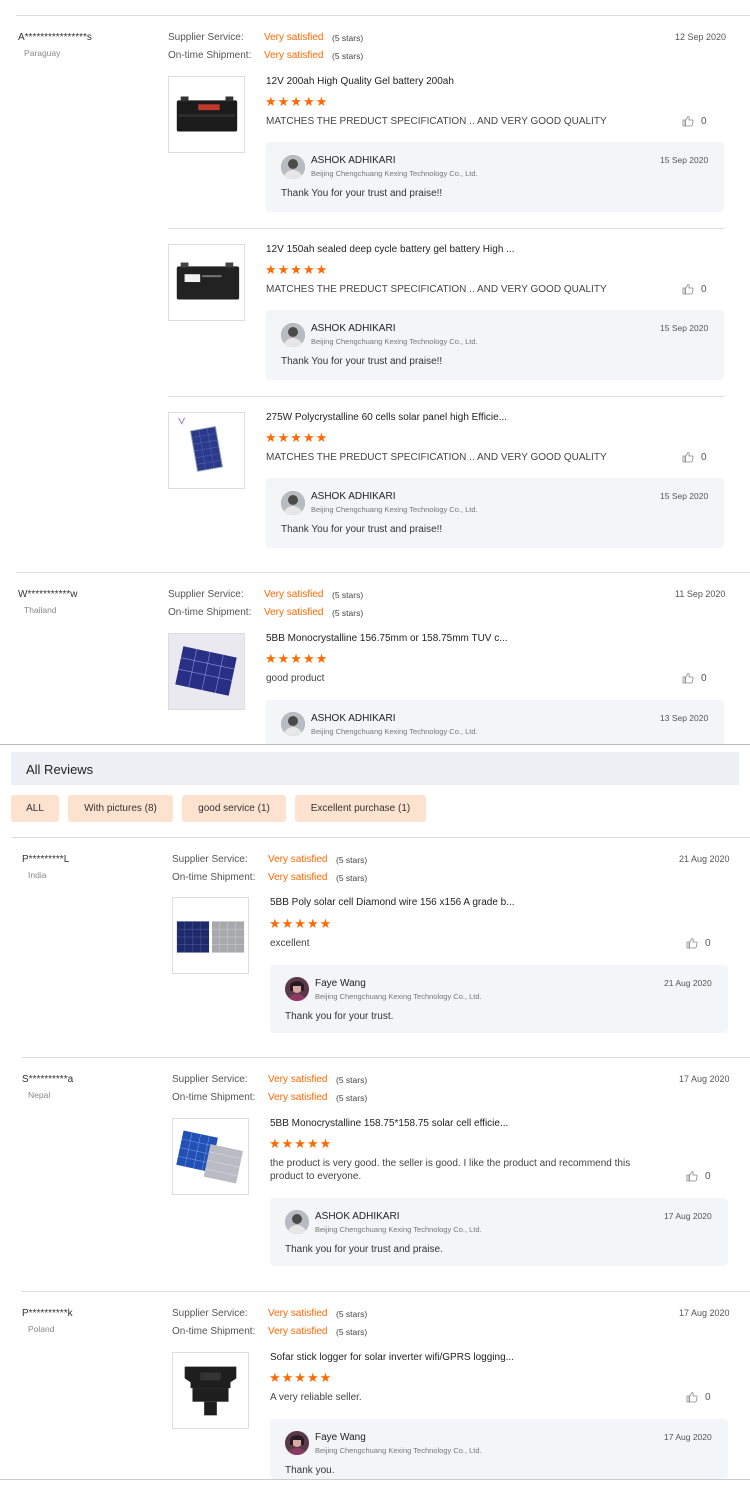 The height and width of the screenshot is (1501, 750). What do you see at coordinates (688, 1437) in the screenshot?
I see `reply-date: 17 Aug 2020` at bounding box center [688, 1437].